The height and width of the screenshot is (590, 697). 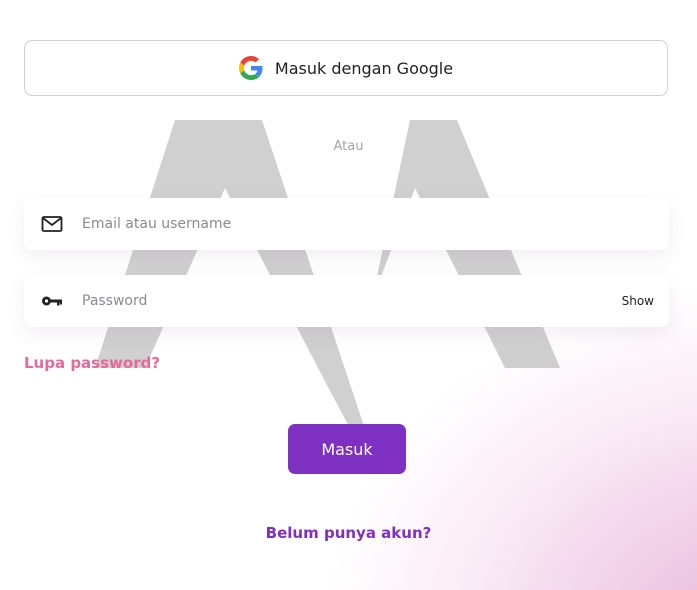 What do you see at coordinates (348, 146) in the screenshot?
I see `divider-text: Atau` at bounding box center [348, 146].